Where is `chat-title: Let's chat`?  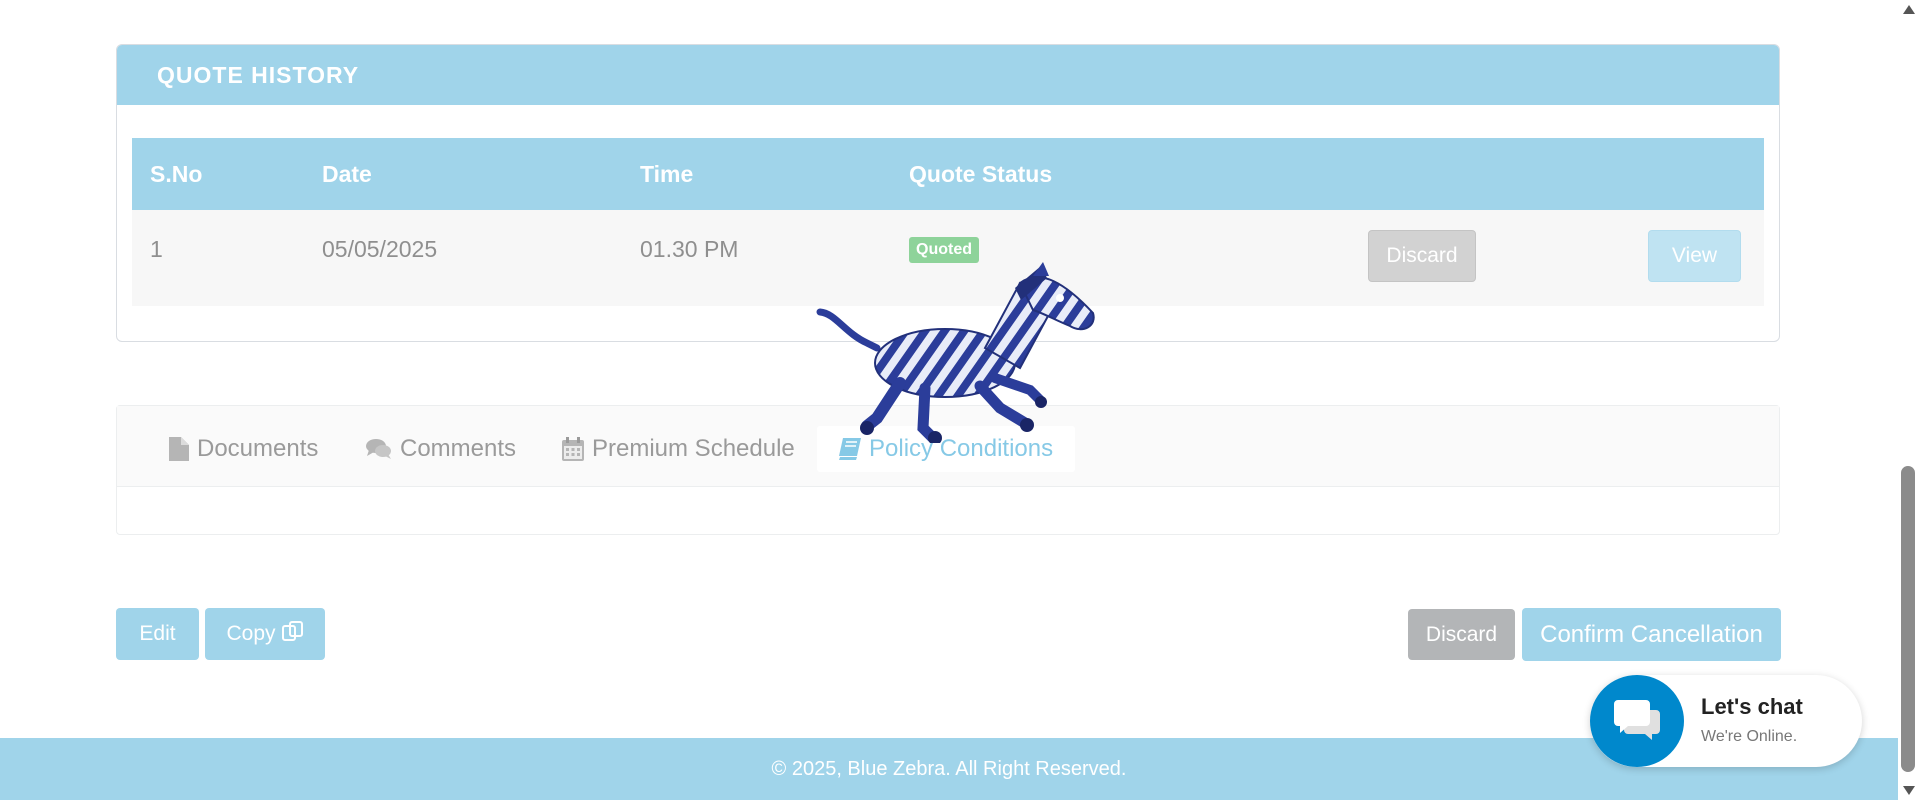
chat-title: Let's chat is located at coordinates (1752, 706).